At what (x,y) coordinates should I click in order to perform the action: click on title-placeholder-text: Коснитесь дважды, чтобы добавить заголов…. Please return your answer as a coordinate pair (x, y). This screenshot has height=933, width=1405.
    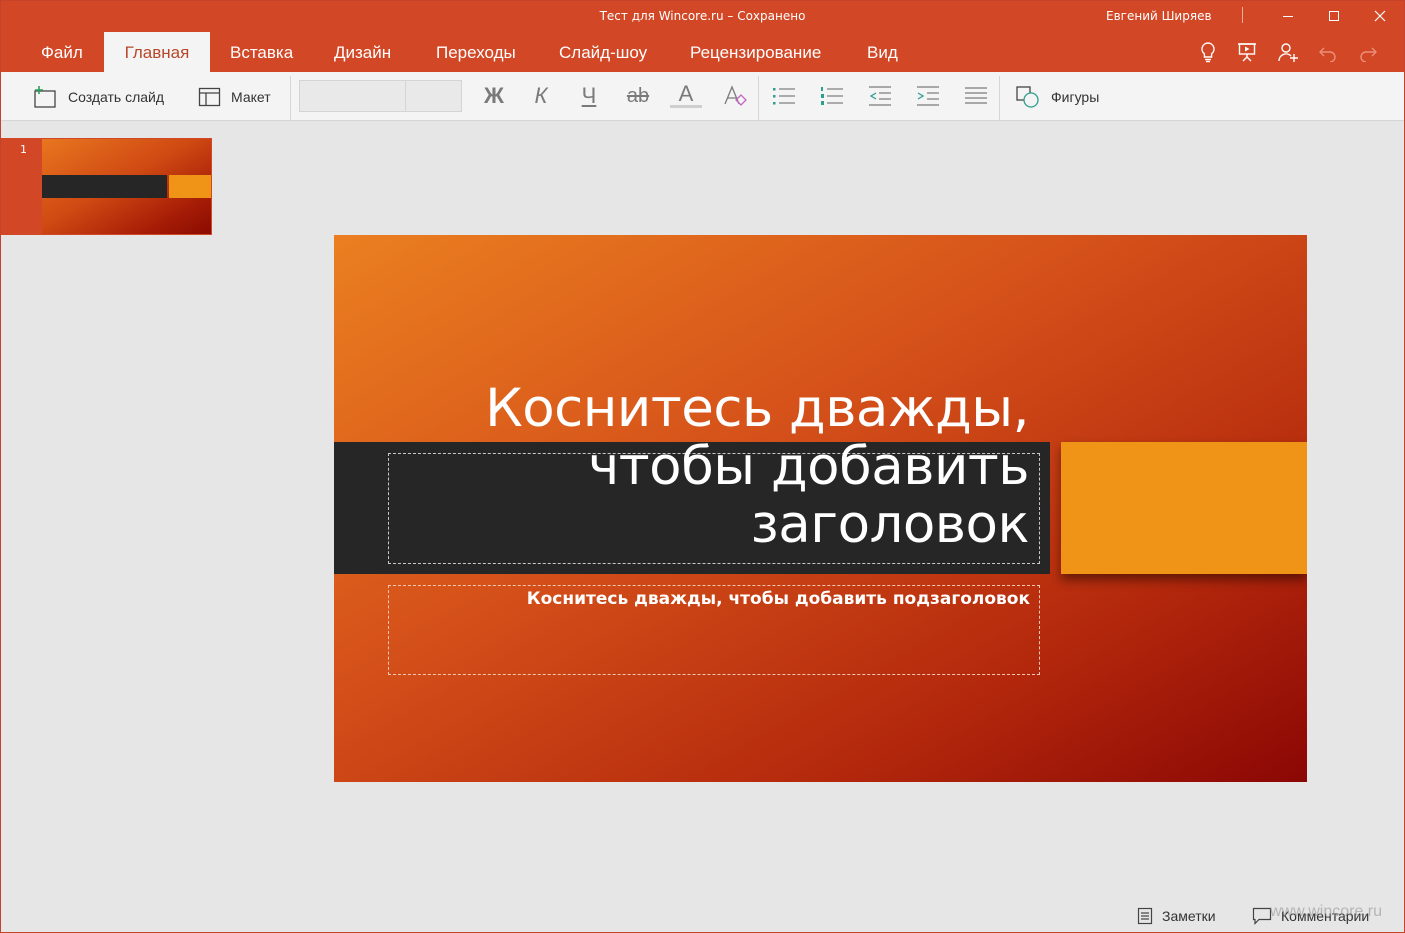
    Looking at the image, I should click on (708, 467).